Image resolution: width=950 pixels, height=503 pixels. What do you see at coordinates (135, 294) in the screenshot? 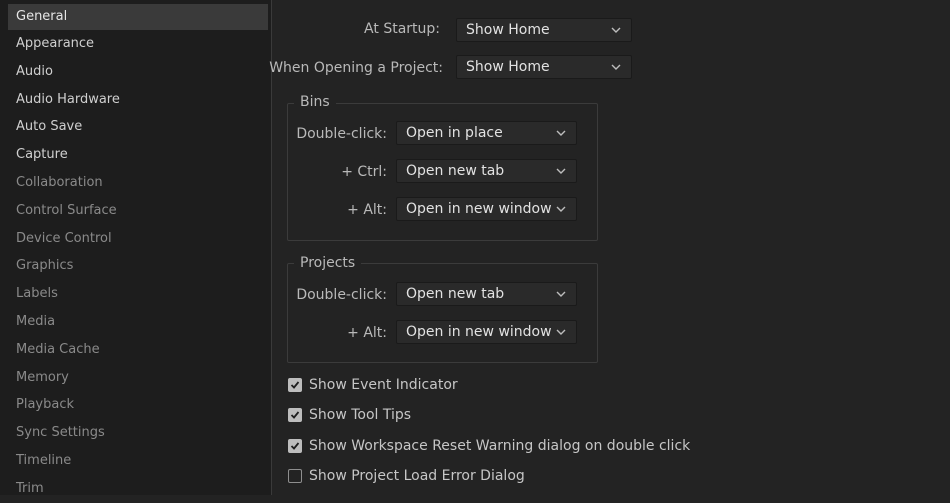
I see `sidebar-item-labels: Labels` at bounding box center [135, 294].